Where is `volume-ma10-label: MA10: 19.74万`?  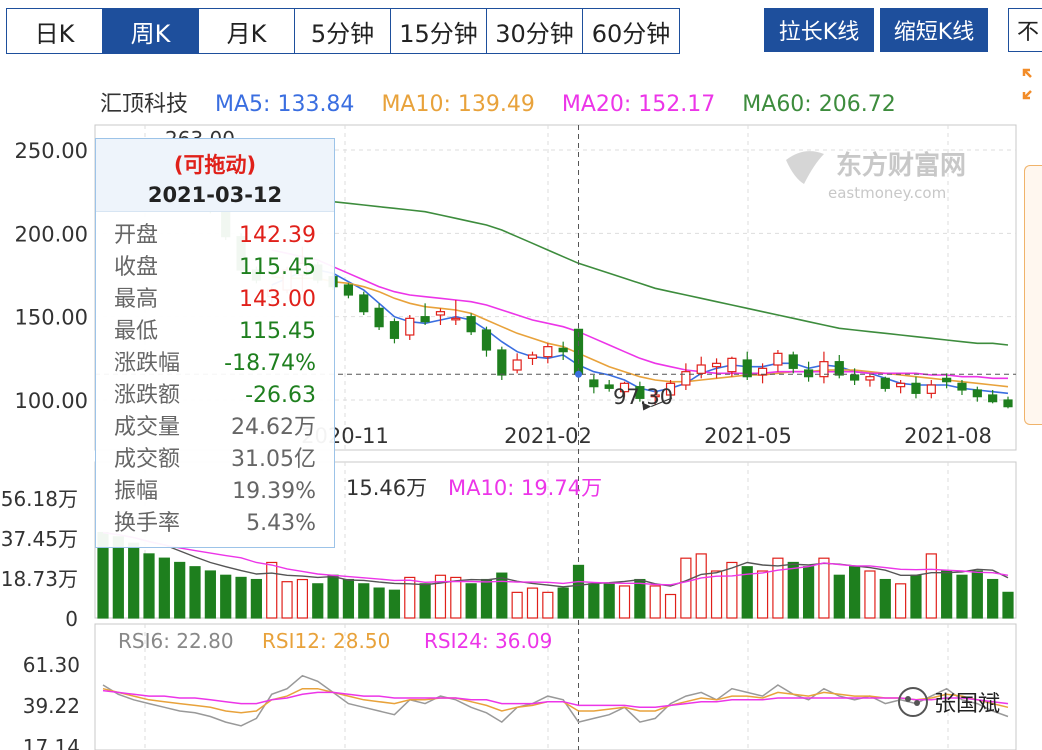
volume-ma10-label: MA10: 19.74万 is located at coordinates (525, 488).